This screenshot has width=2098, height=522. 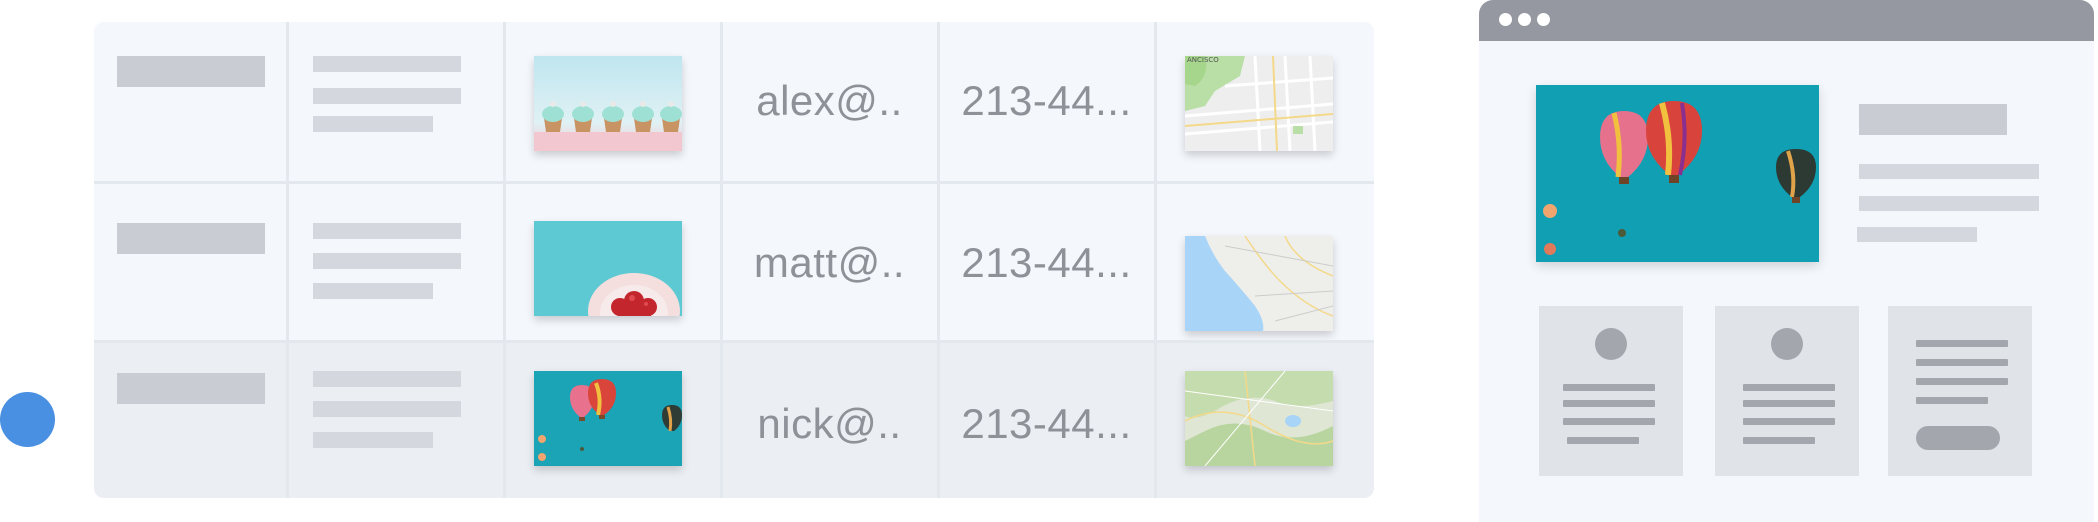 I want to click on map-cell: ANCISCO, so click(x=1264, y=101).